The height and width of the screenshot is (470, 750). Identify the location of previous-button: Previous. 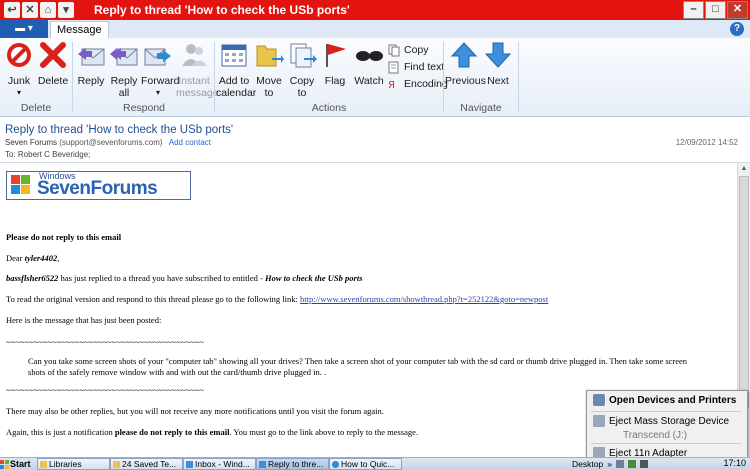
(465, 63).